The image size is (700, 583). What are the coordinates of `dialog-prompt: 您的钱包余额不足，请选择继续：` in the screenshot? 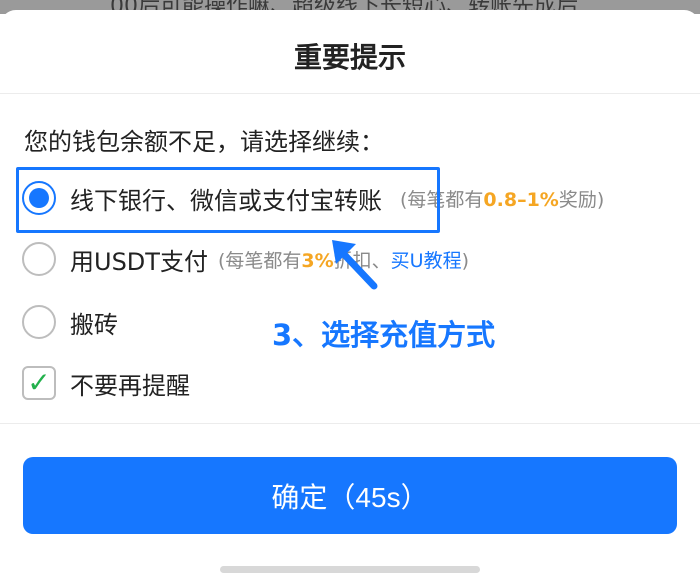 It's located at (204, 142).